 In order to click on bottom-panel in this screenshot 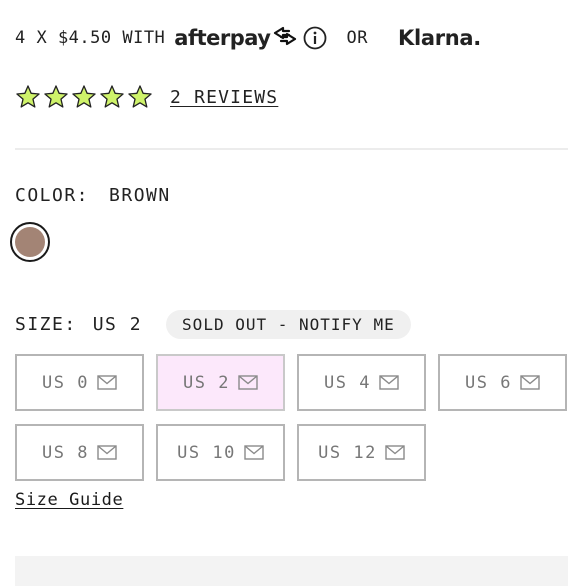, I will do `click(291, 571)`.